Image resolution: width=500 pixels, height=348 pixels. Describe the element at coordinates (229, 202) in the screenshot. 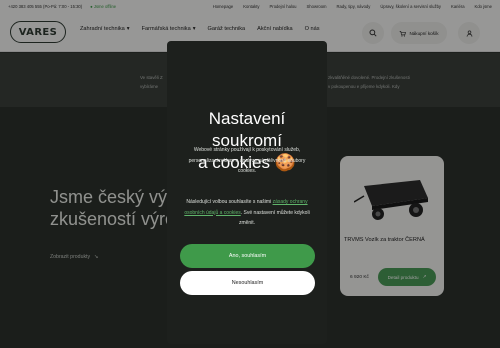

I see `consent-prefix: Následující volbou souhlasíte s našimi` at that location.